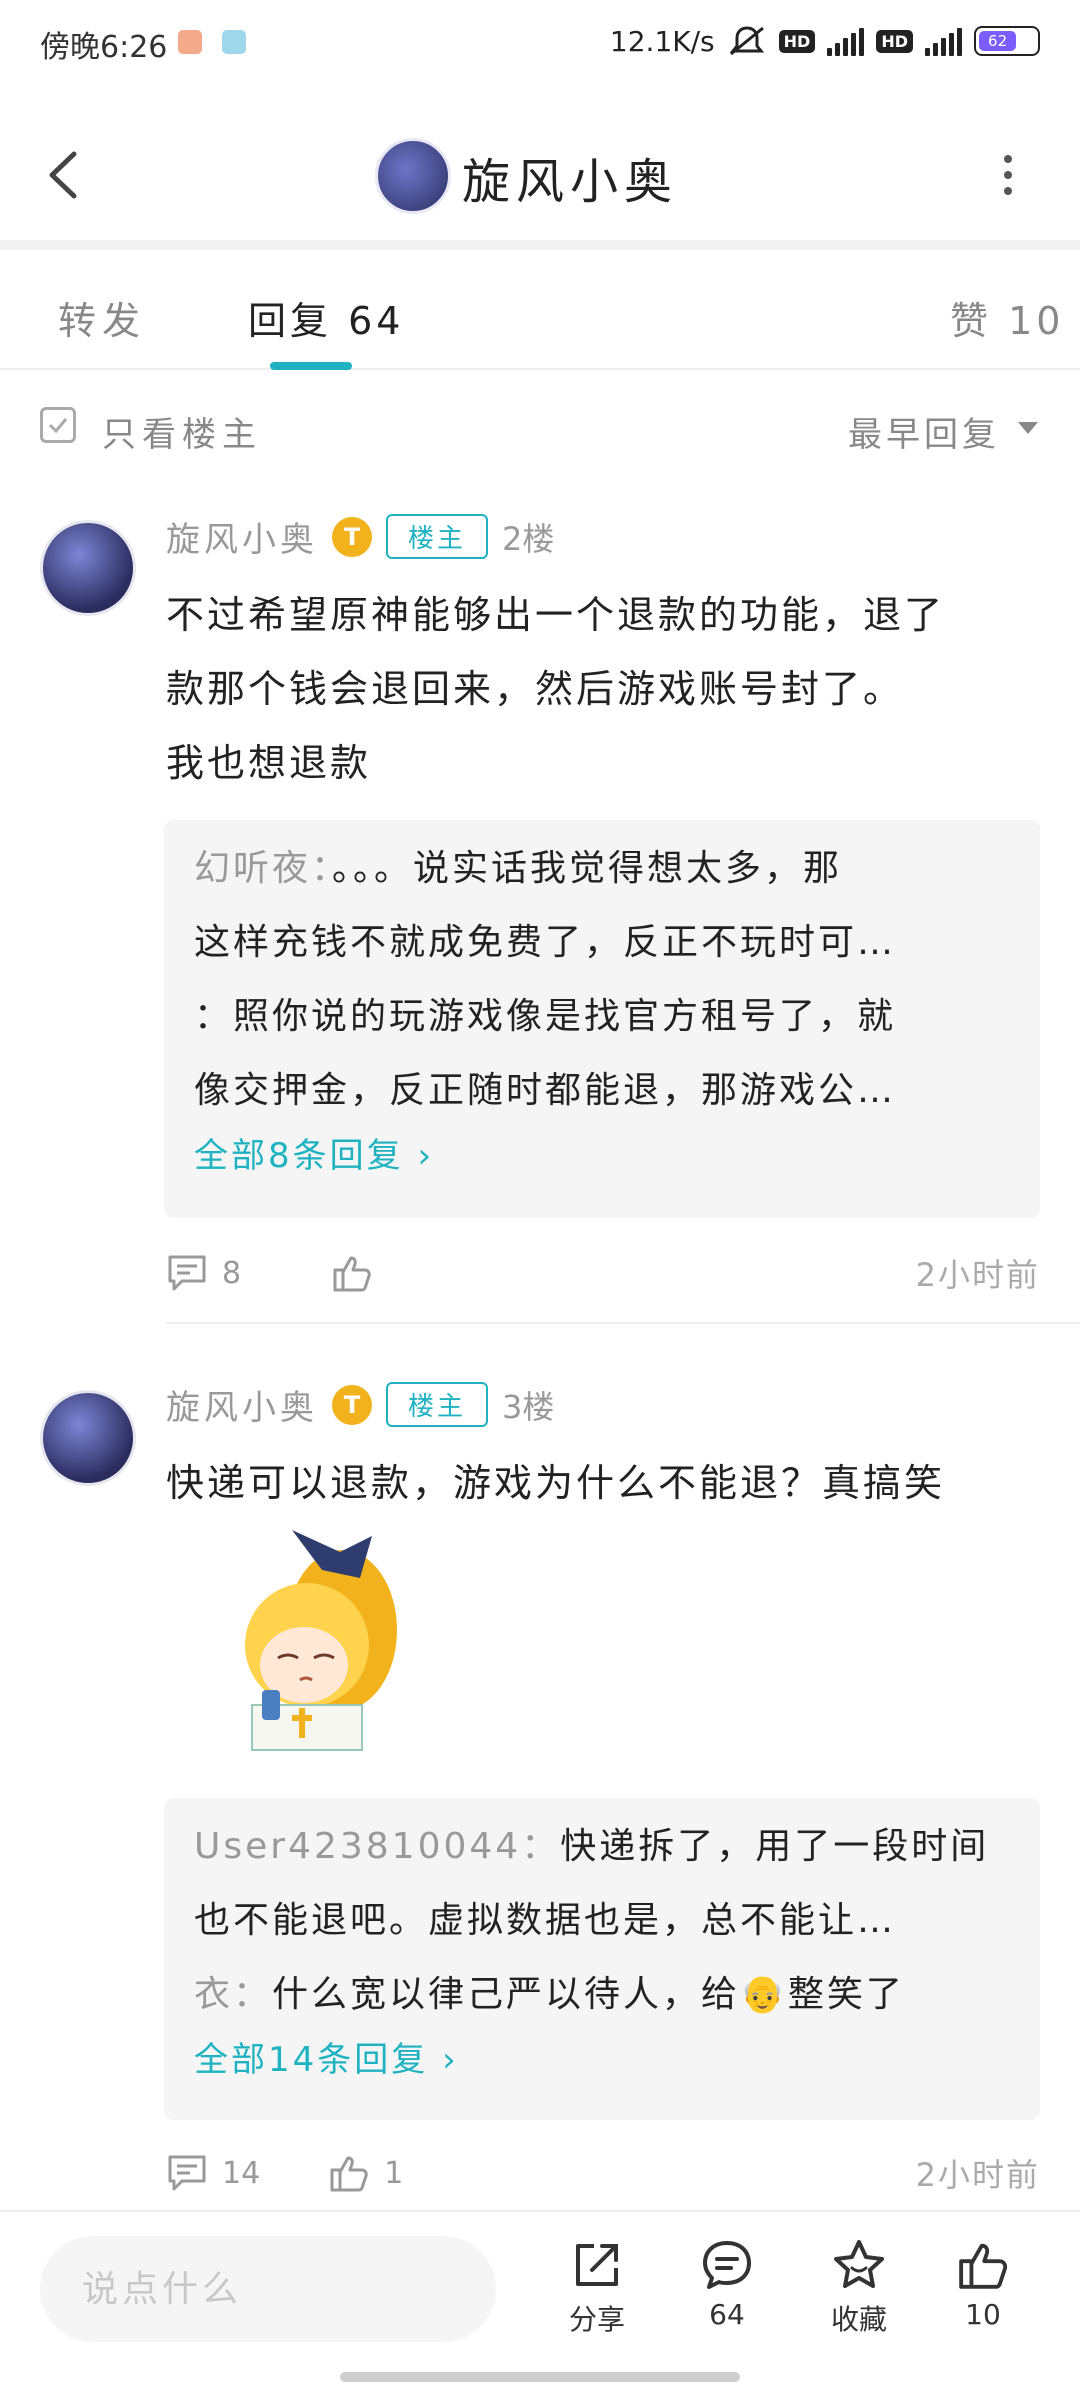 This screenshot has width=1080, height=2400. I want to click on likes-count-label: 10, so click(983, 2314).